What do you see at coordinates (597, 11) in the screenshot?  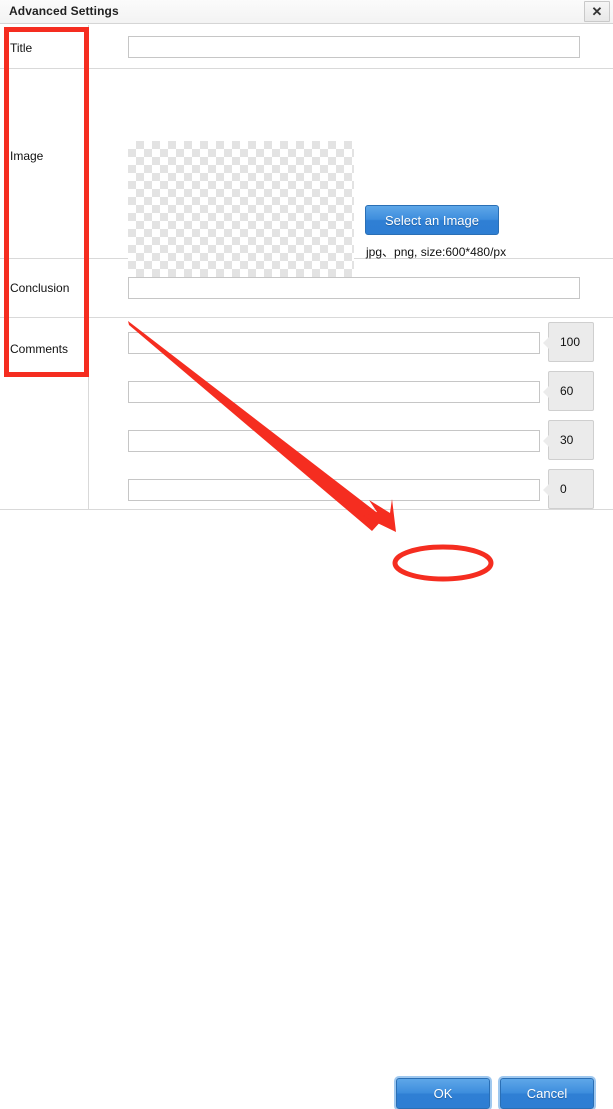 I see `close-icon: ✕` at bounding box center [597, 11].